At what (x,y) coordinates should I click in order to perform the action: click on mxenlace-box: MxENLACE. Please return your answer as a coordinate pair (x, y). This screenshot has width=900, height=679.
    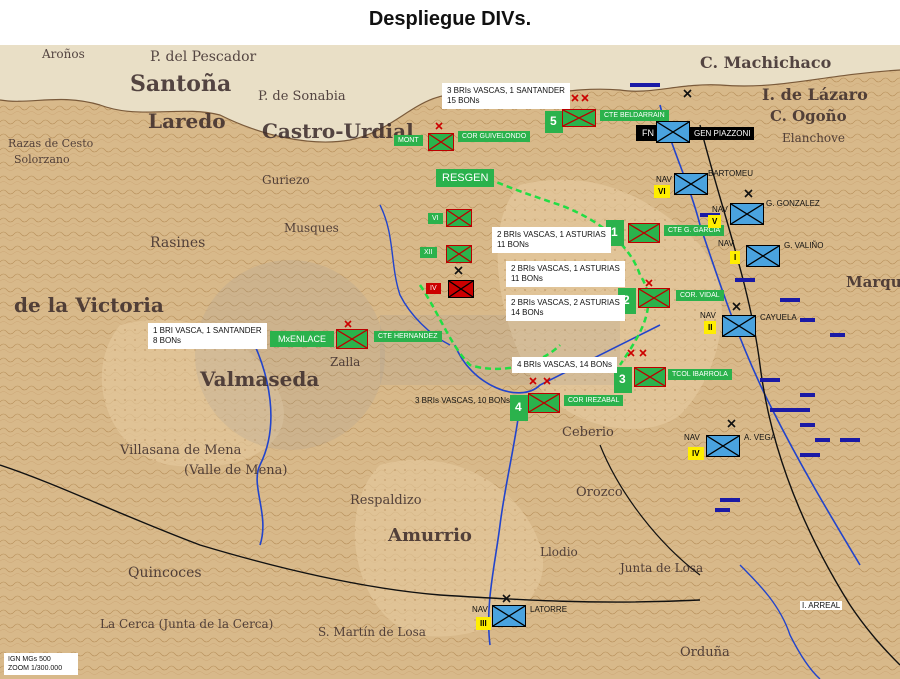
    Looking at the image, I should click on (302, 339).